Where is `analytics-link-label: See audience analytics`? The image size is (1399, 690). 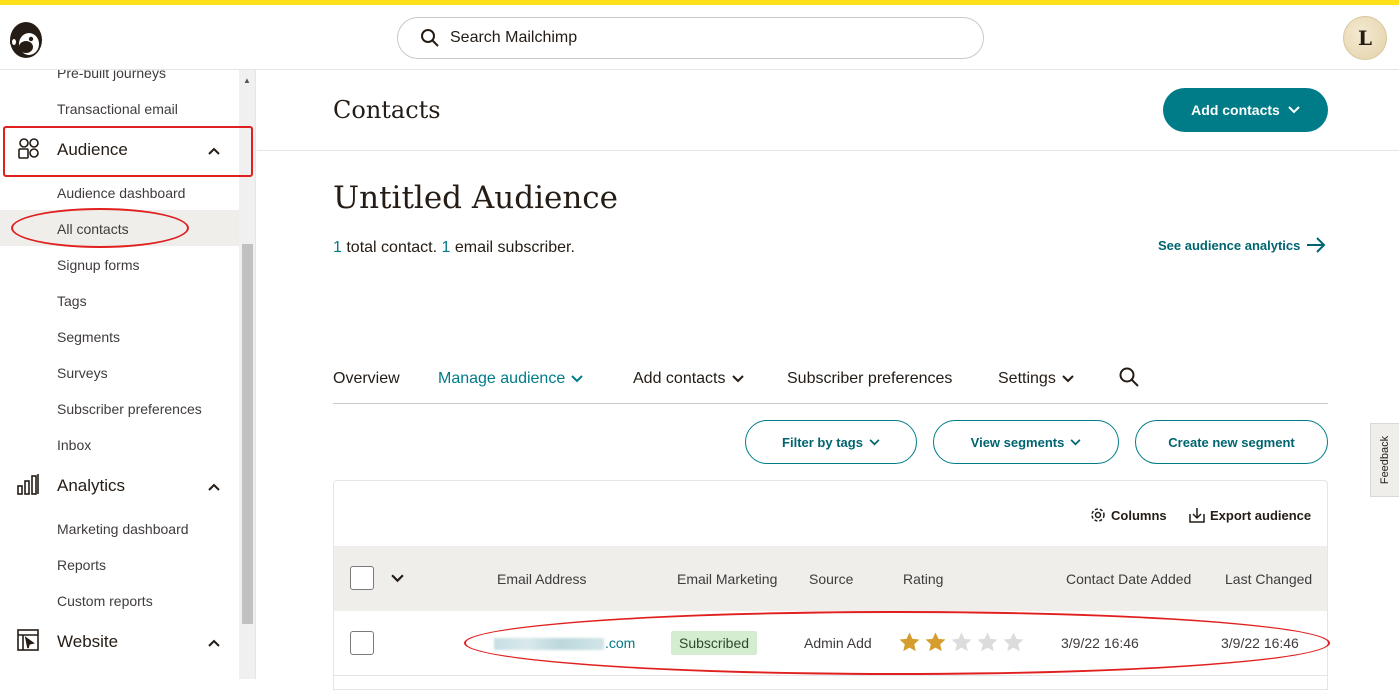 analytics-link-label: See audience analytics is located at coordinates (1229, 245).